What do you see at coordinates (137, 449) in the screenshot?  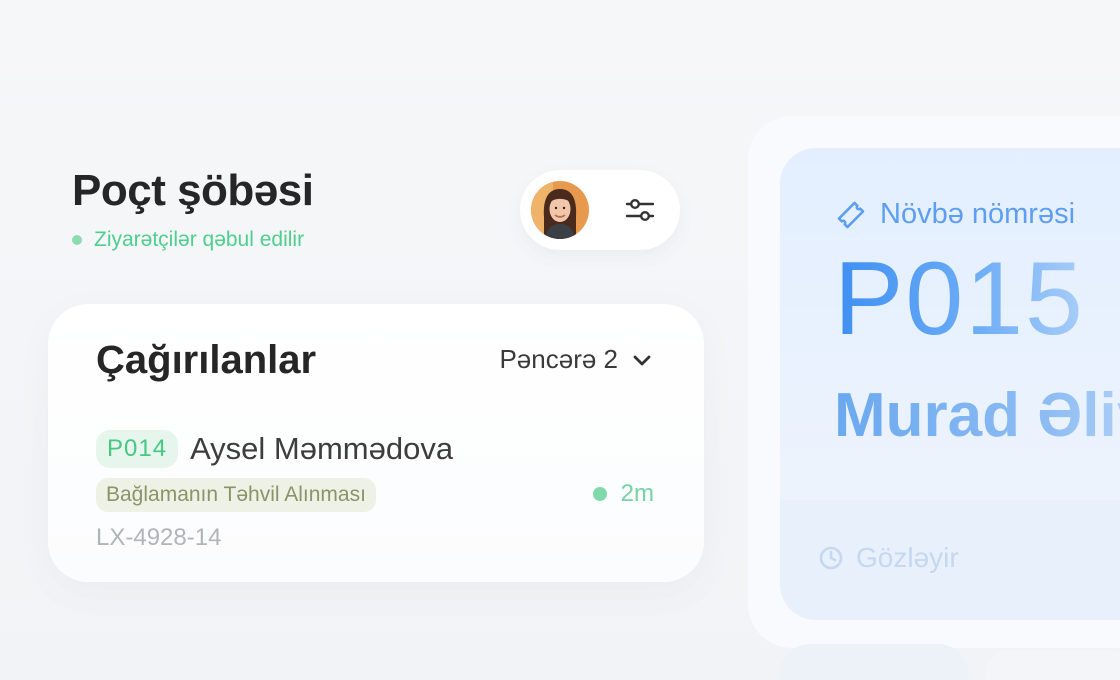 I see `ticket-number-badge: P014` at bounding box center [137, 449].